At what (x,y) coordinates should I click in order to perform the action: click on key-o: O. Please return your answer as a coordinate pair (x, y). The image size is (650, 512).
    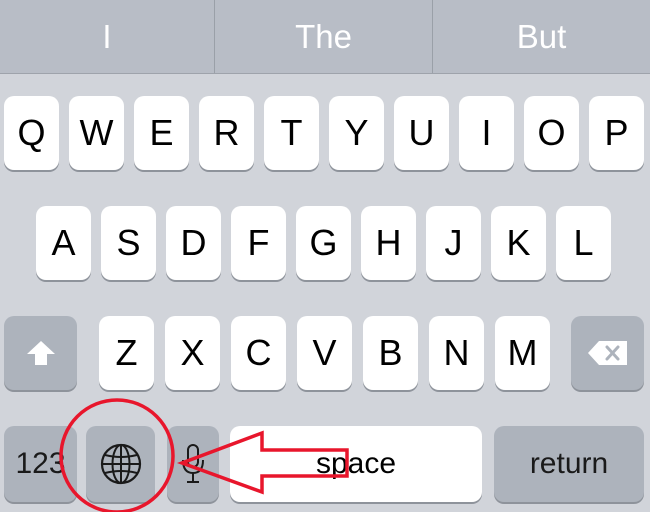
    Looking at the image, I should click on (551, 133).